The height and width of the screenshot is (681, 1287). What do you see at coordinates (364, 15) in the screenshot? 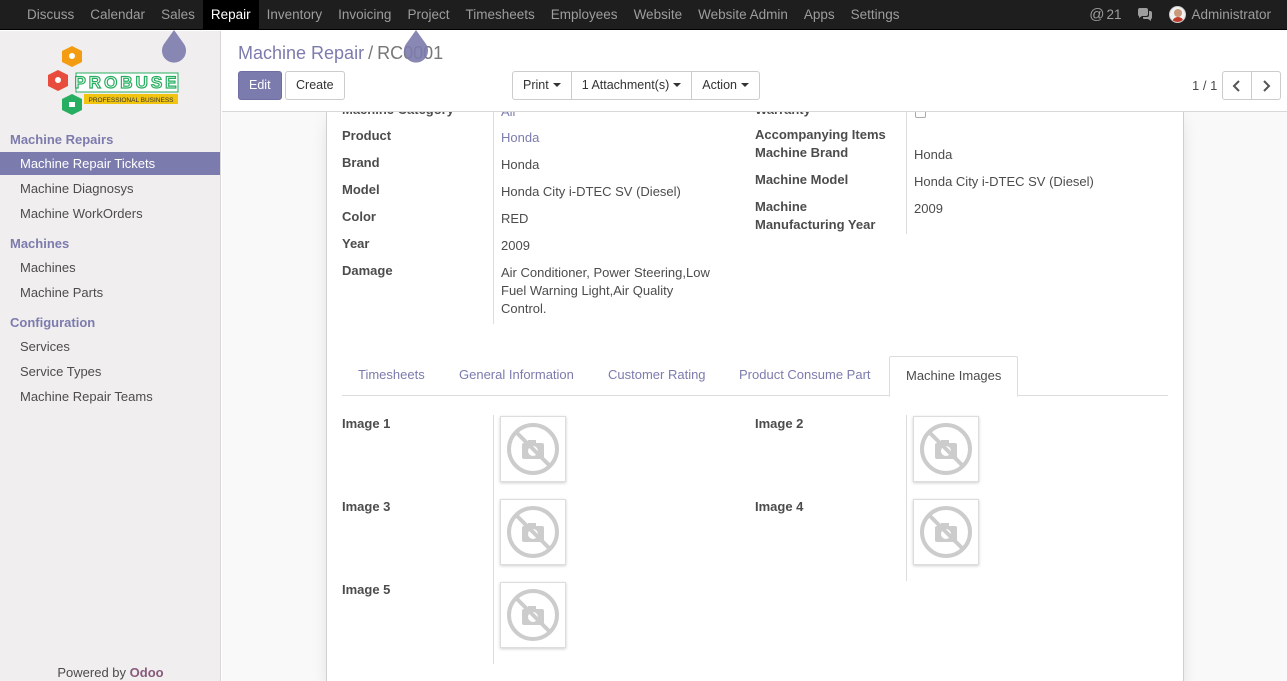
I see `menu-invoicing: Invoicing` at bounding box center [364, 15].